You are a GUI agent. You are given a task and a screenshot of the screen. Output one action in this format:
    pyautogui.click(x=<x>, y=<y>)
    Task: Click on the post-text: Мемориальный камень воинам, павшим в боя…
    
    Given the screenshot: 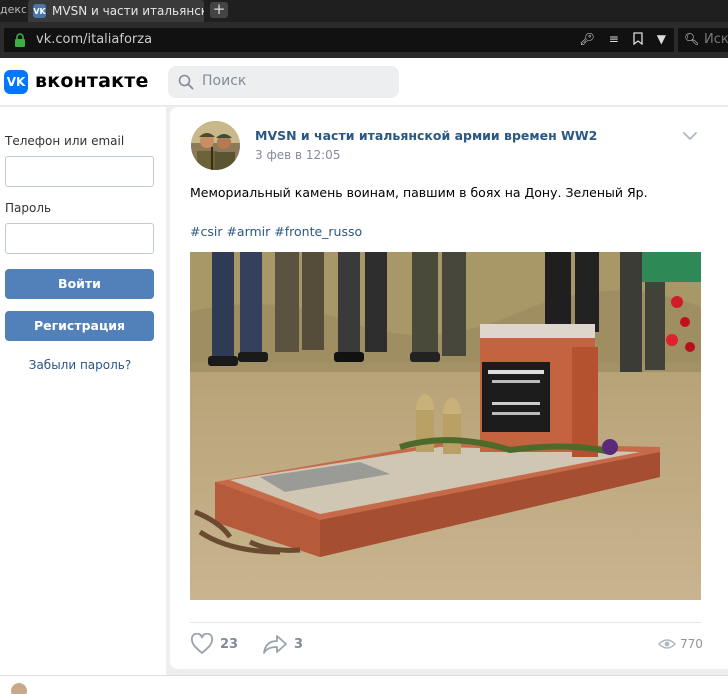 What is the action you would take?
    pyautogui.click(x=419, y=192)
    